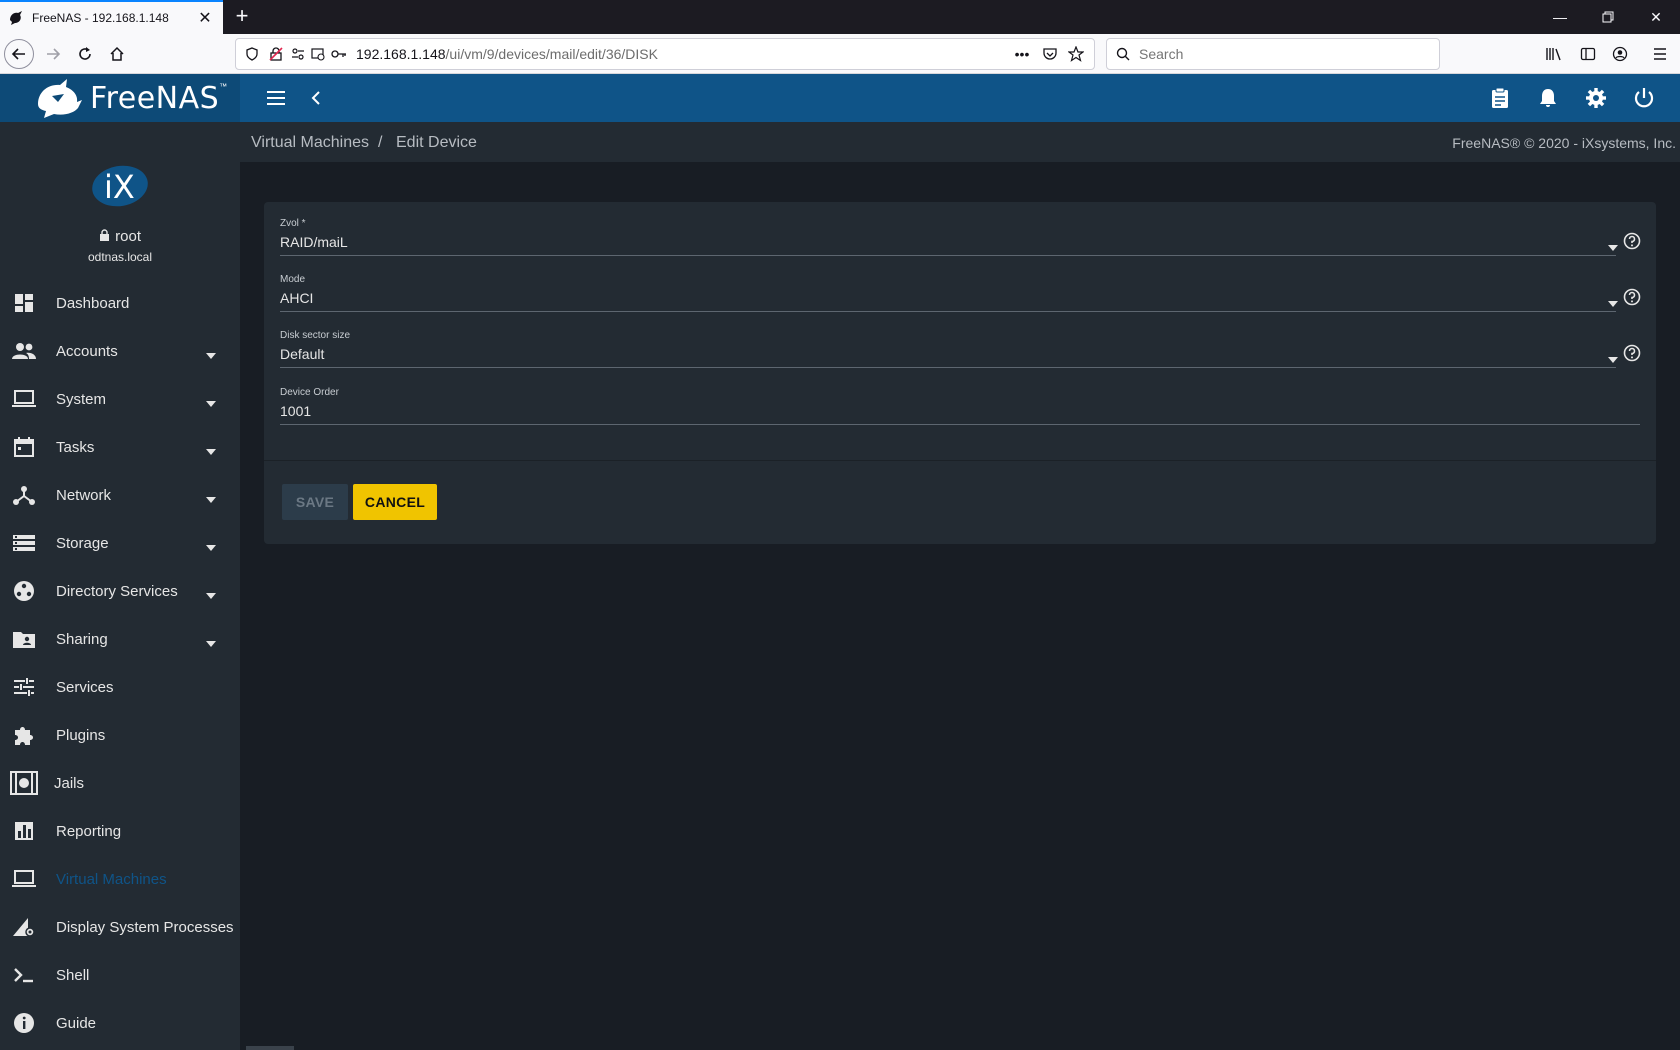  Describe the element at coordinates (120, 543) in the screenshot. I see `sidebar-item-storage: Storage` at that location.